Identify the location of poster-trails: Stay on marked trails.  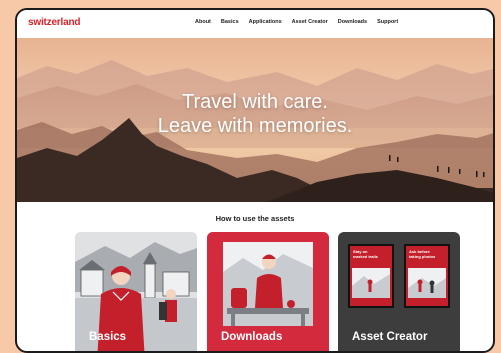
(371, 276).